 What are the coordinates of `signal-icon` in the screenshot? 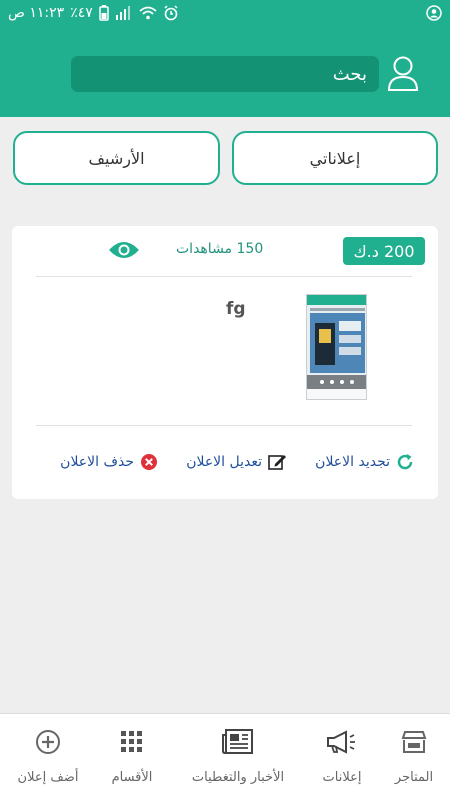 It's located at (124, 13).